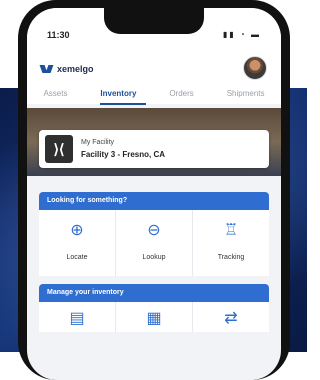 The width and height of the screenshot is (320, 380). I want to click on lookup-icon: ⊖, so click(154, 230).